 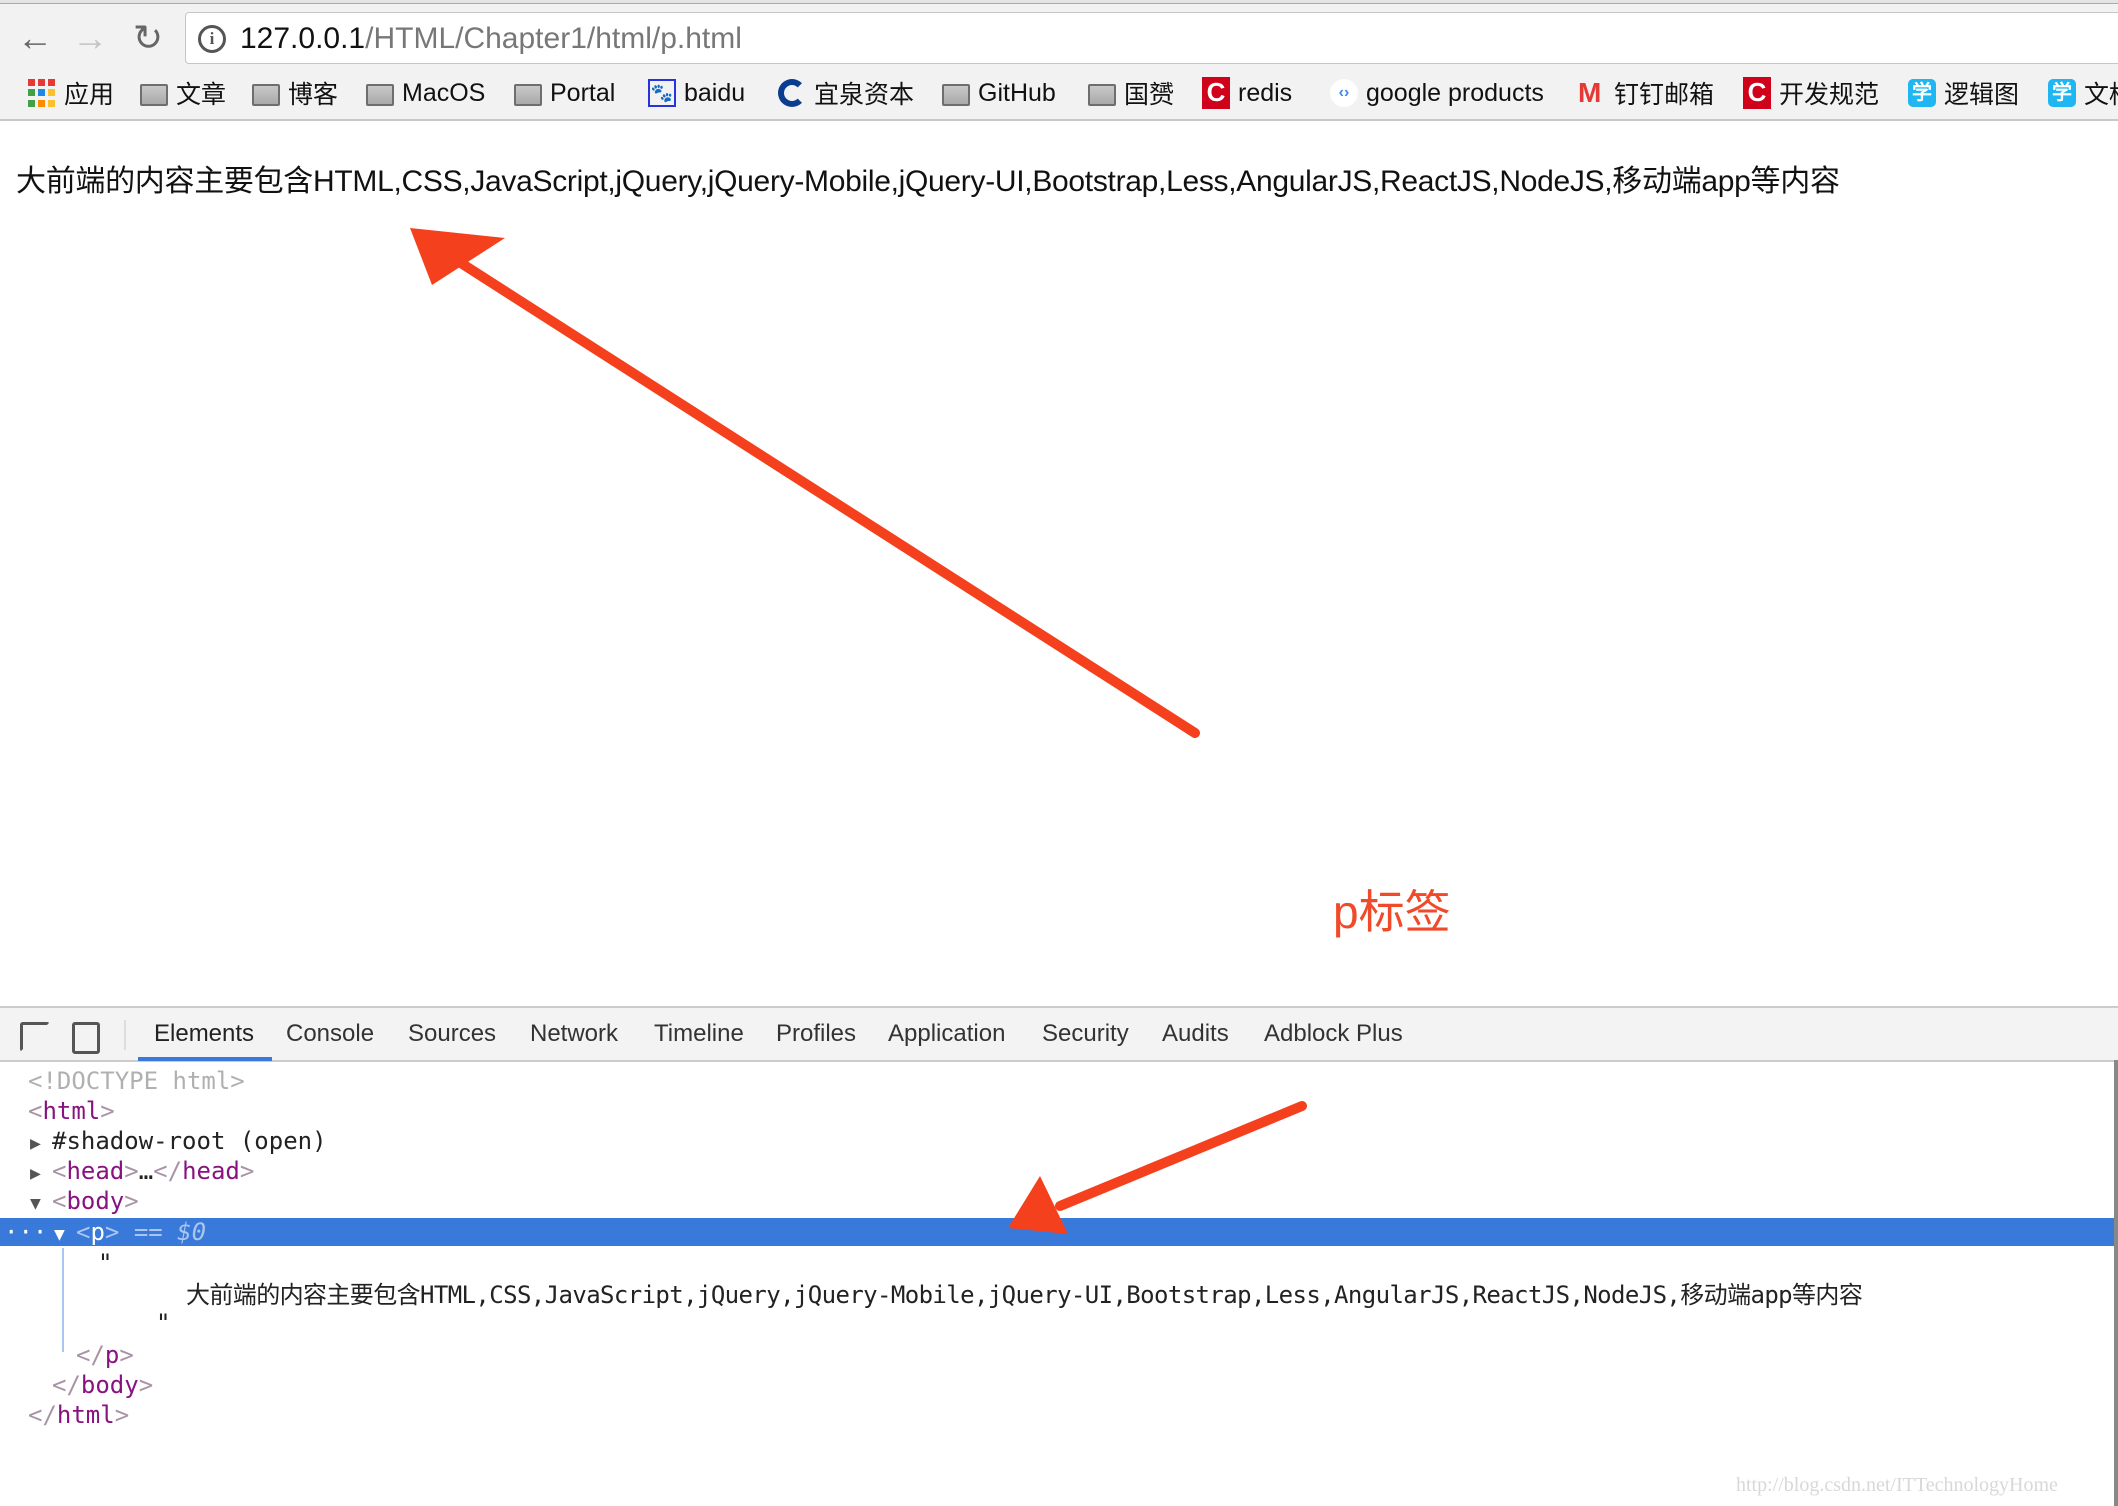 What do you see at coordinates (204, 1034) in the screenshot?
I see `tab-elements: Elements` at bounding box center [204, 1034].